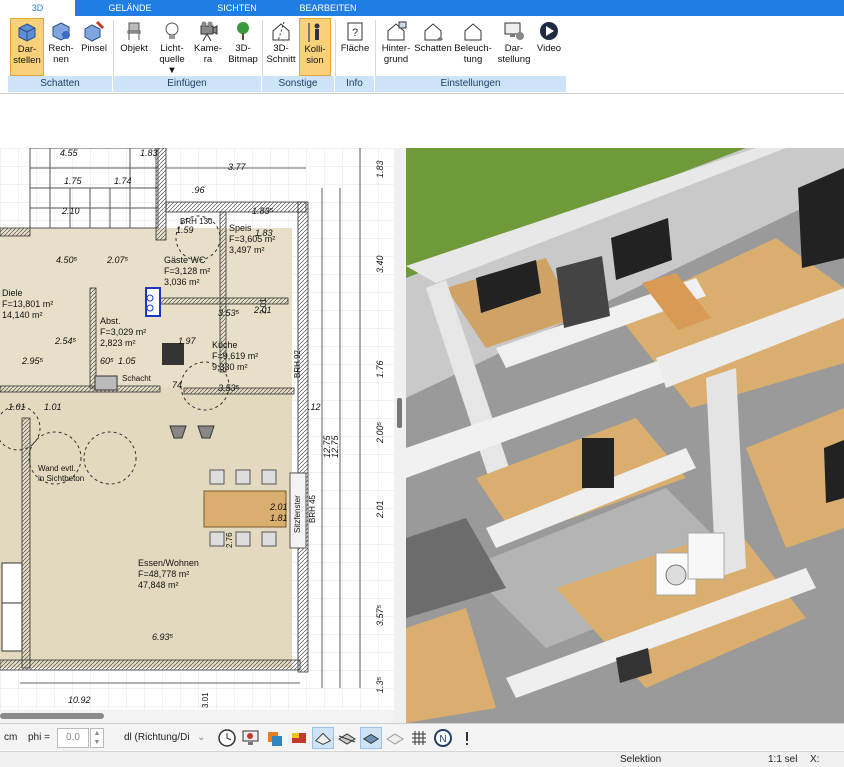  Describe the element at coordinates (243, 47) in the screenshot. I see `bitmap-button: 3D- Bitmap` at that location.